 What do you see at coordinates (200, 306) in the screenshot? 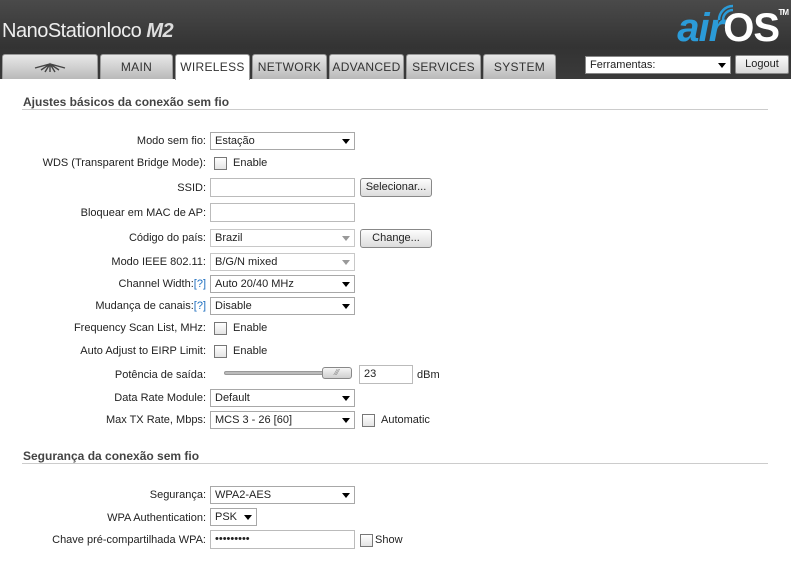
I see `channel-shift-help-link: [?]` at bounding box center [200, 306].